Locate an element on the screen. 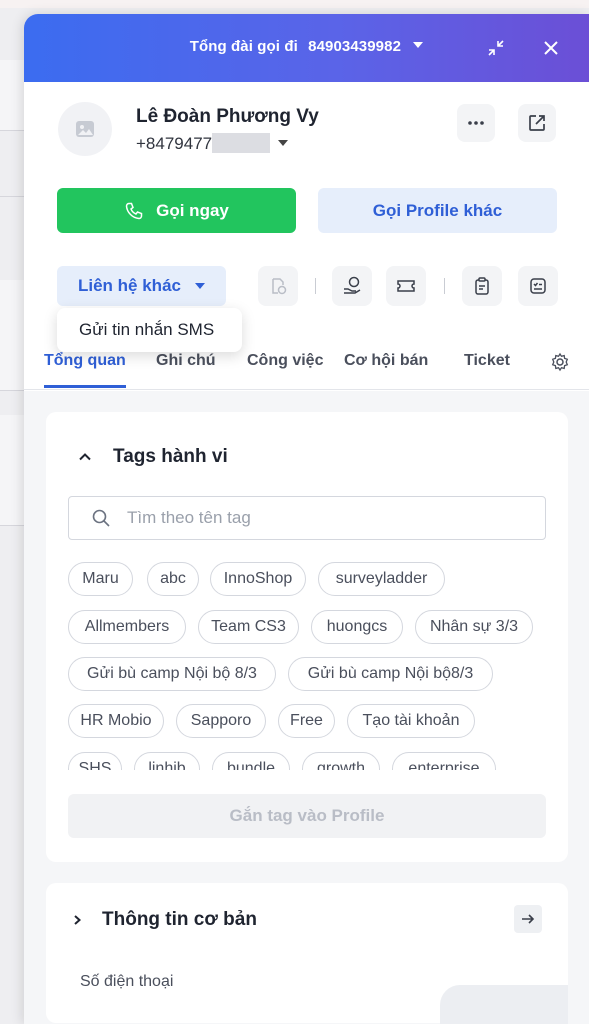 The width and height of the screenshot is (589, 1024). tag-chip: Allmembers is located at coordinates (127, 627).